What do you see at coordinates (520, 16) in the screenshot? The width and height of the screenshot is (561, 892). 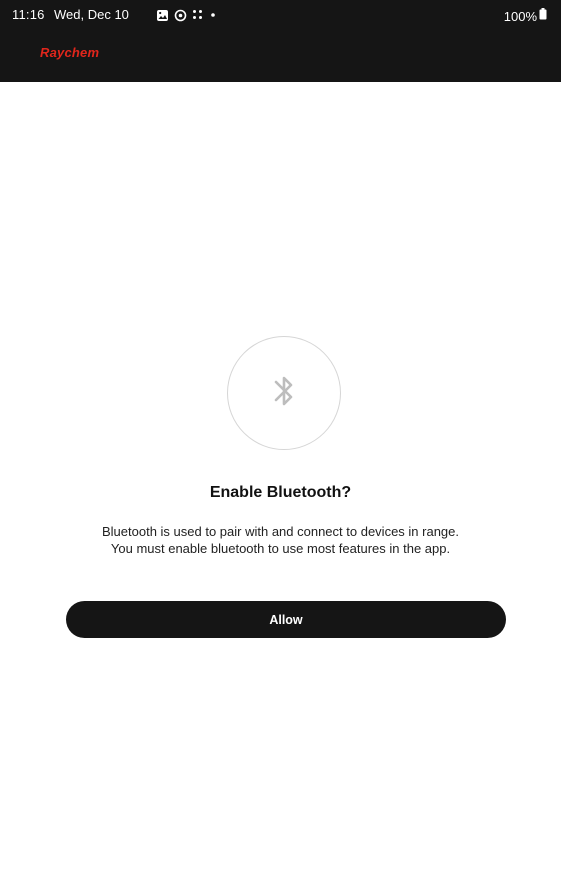 I see `battery-percentage: 100%` at bounding box center [520, 16].